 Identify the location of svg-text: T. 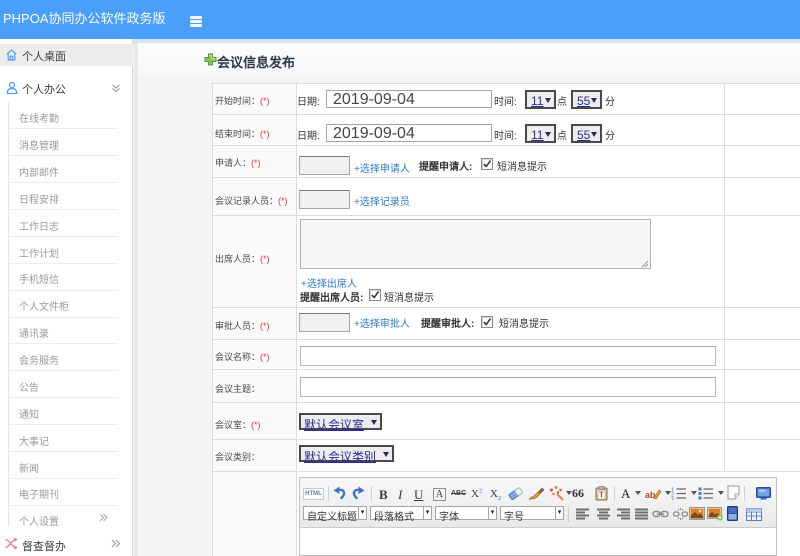
(601, 495).